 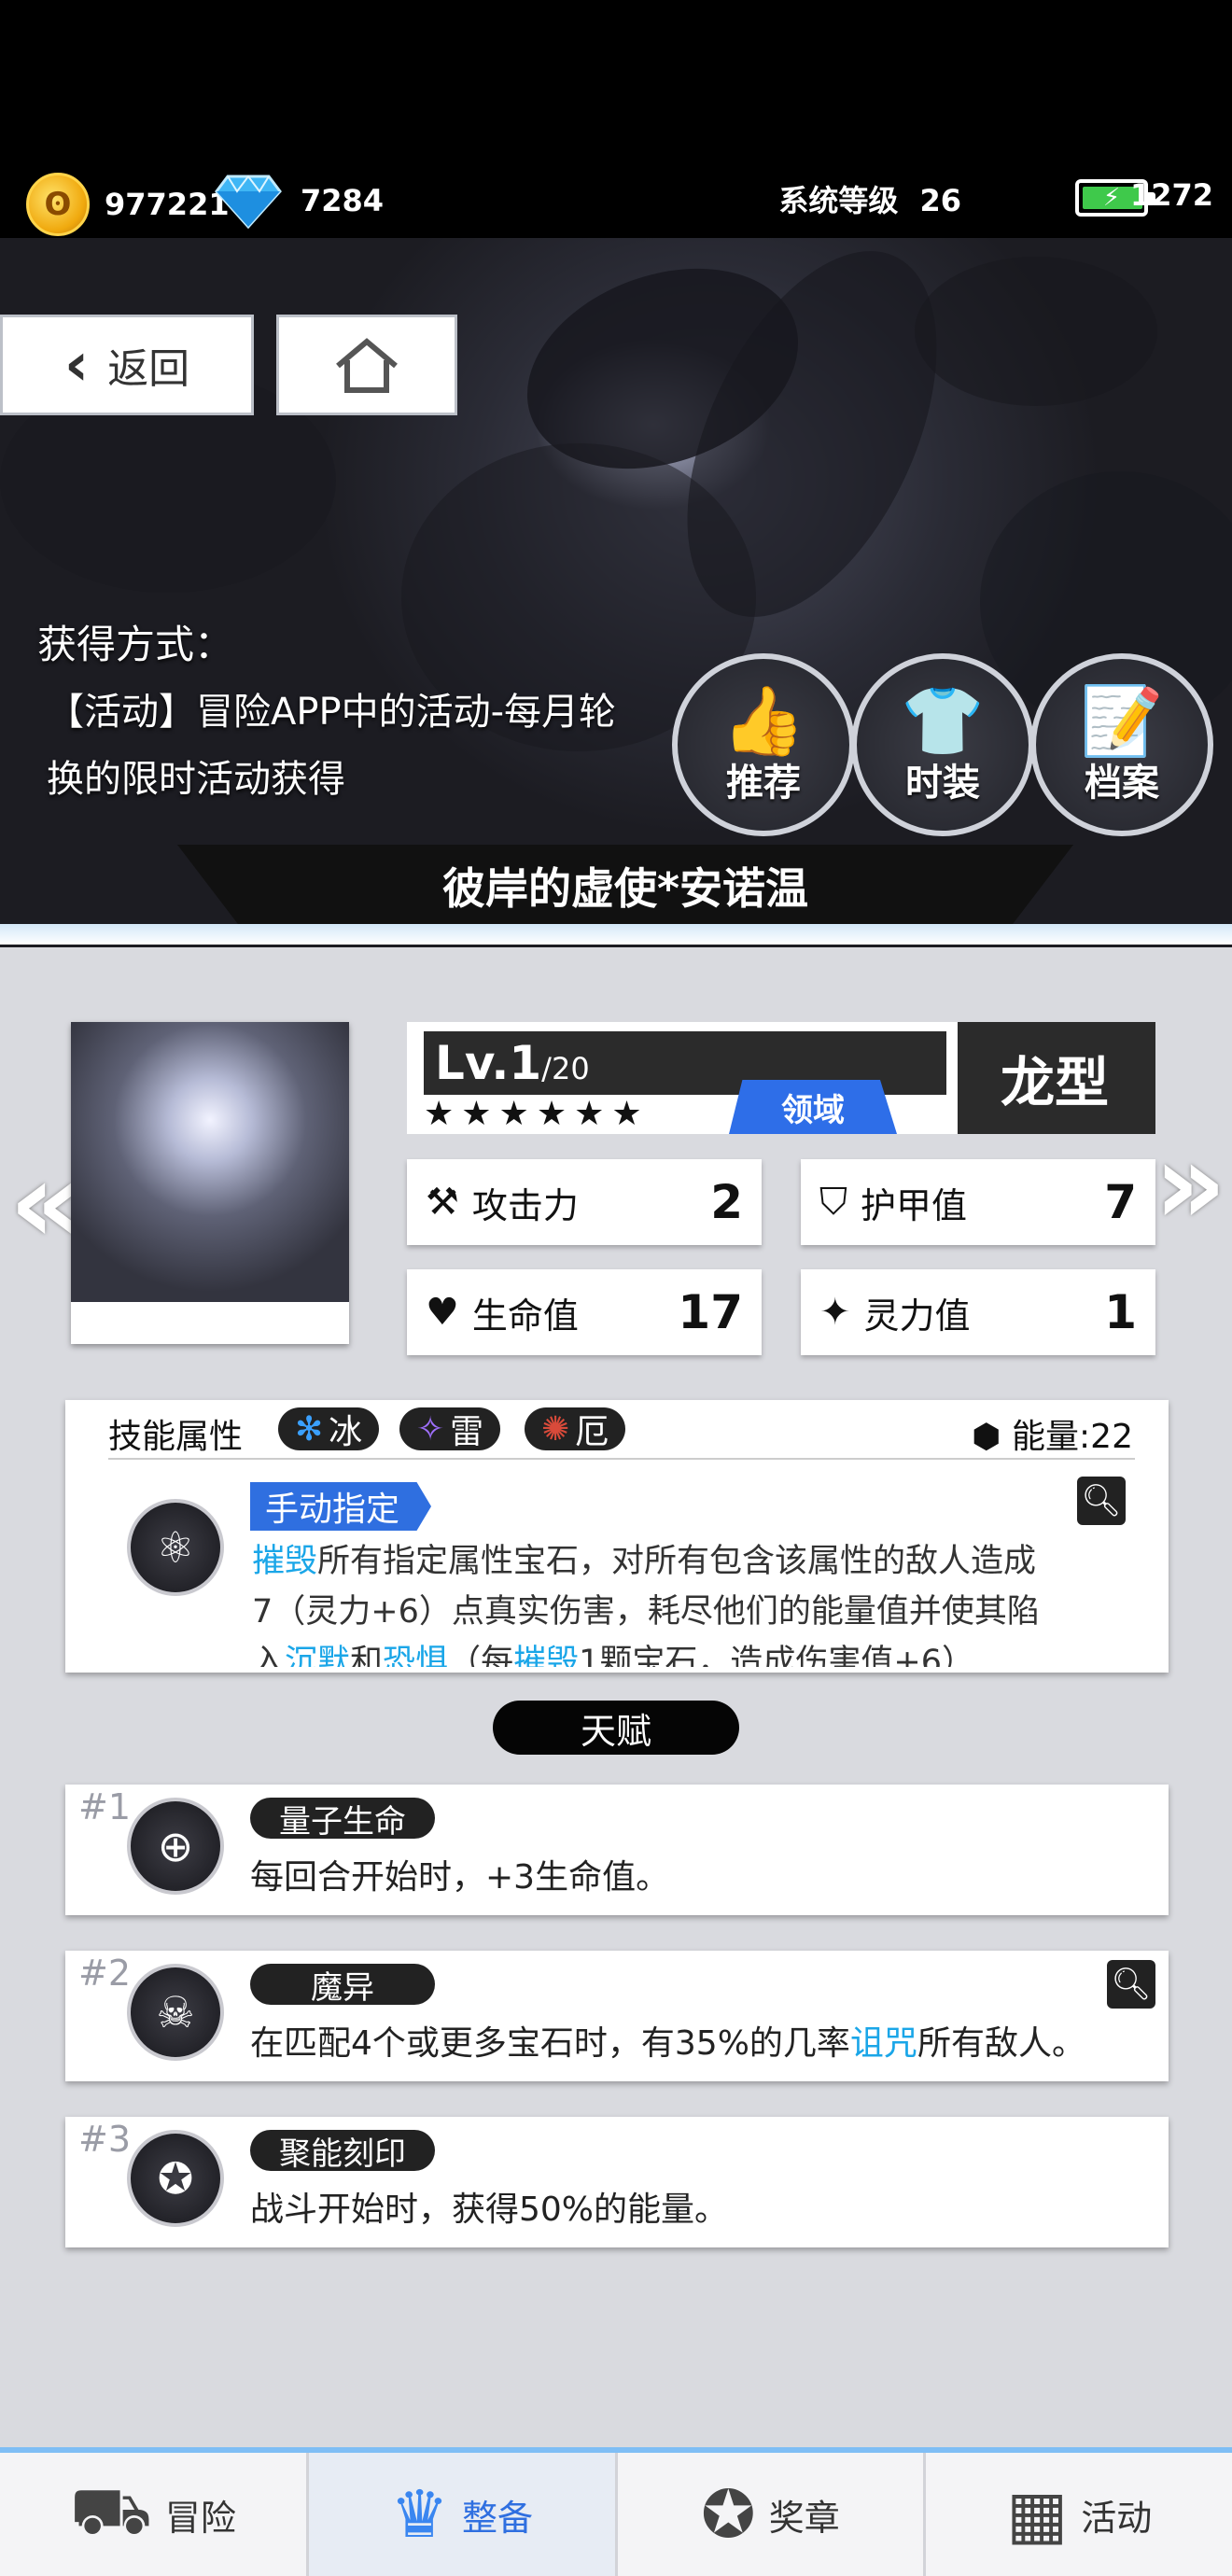 What do you see at coordinates (525, 1205) in the screenshot?
I see `attack-label: 攻击力` at bounding box center [525, 1205].